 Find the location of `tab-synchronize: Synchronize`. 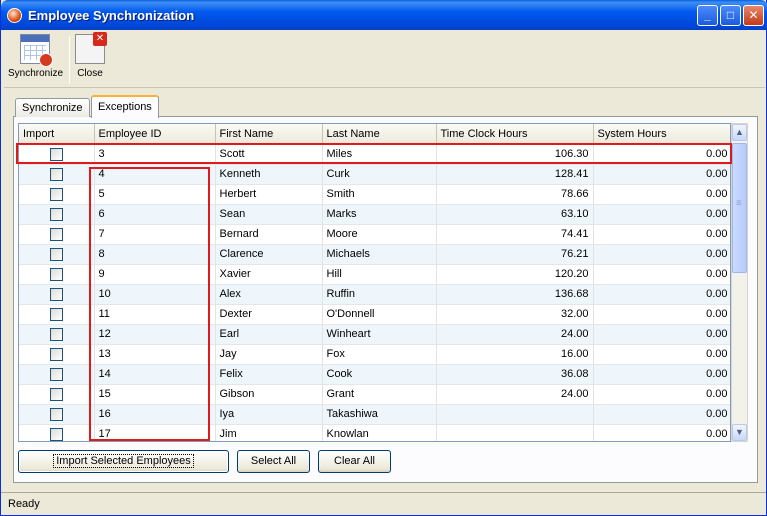

tab-synchronize: Synchronize is located at coordinates (52, 107).